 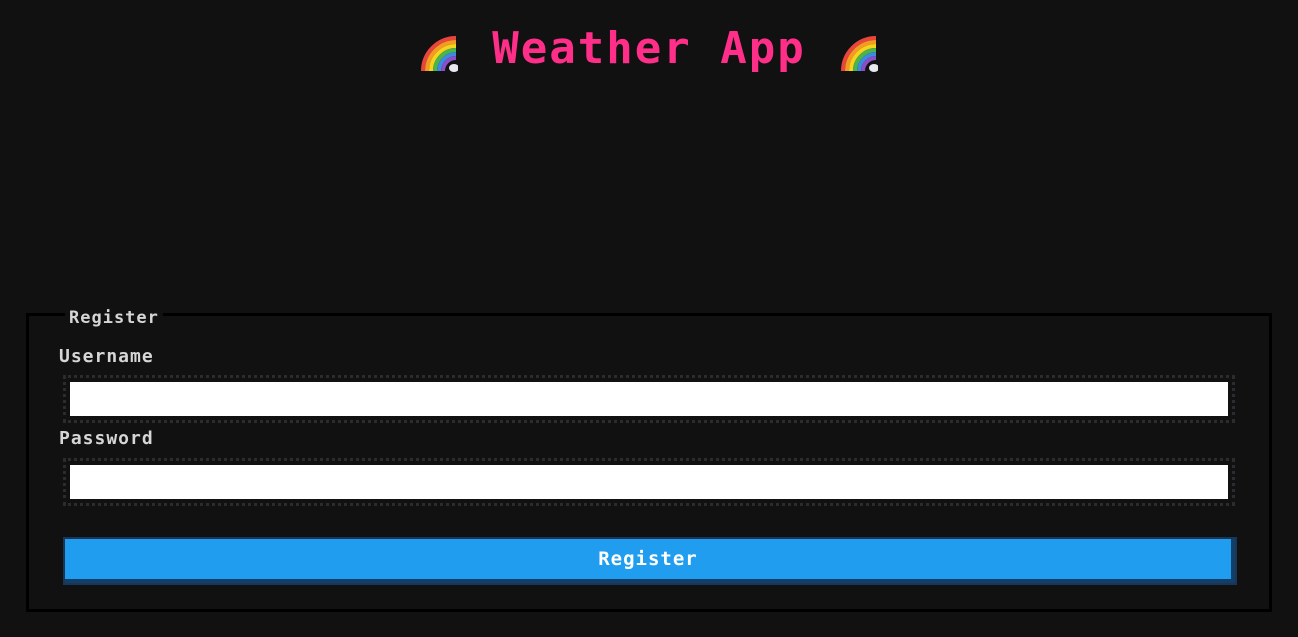 I want to click on password-input, so click(x=649, y=482).